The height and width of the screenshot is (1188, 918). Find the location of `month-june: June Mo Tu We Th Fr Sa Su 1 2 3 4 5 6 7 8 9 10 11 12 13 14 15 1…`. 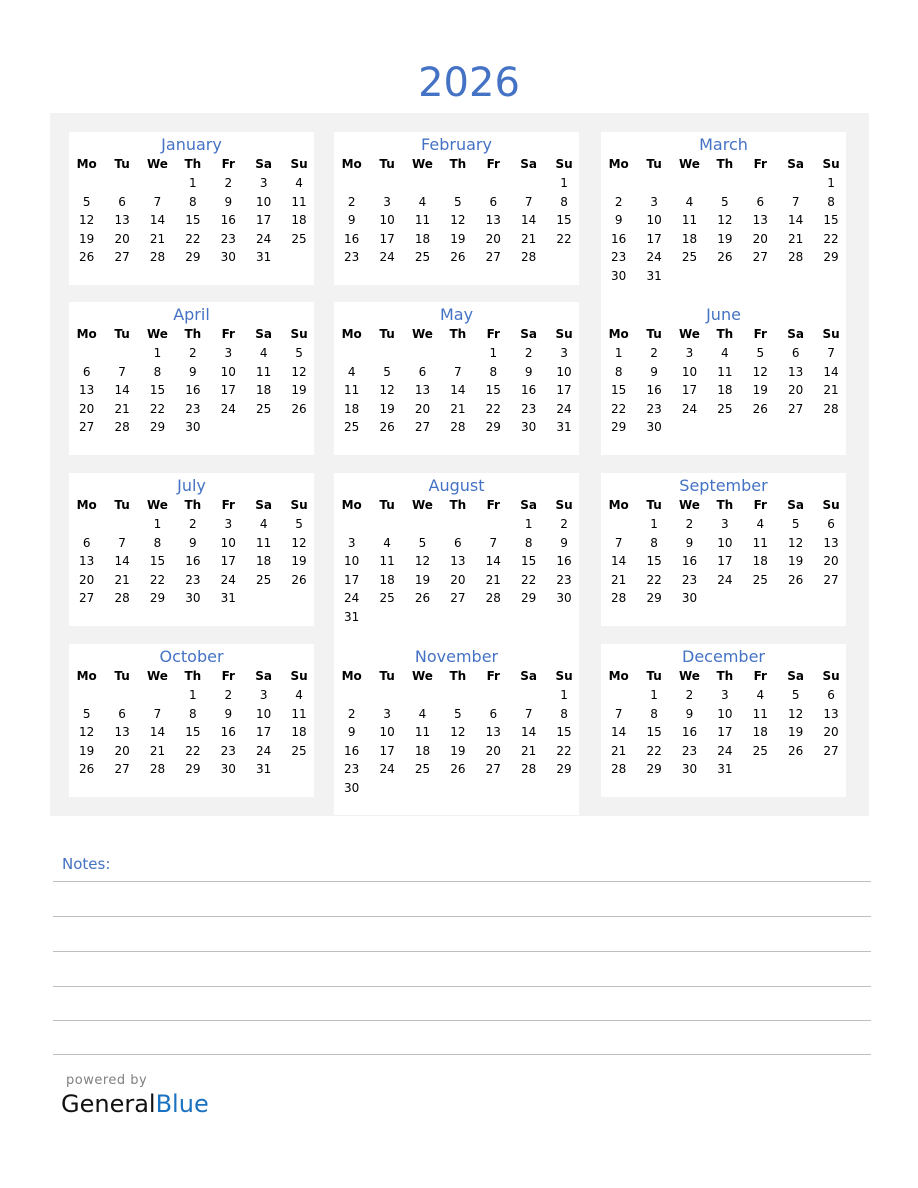

month-june: June Mo Tu We Th Fr Sa Su 1 2 3 4 5 6 7 8 9 10 11 12 13 14 15 1… is located at coordinates (723, 378).